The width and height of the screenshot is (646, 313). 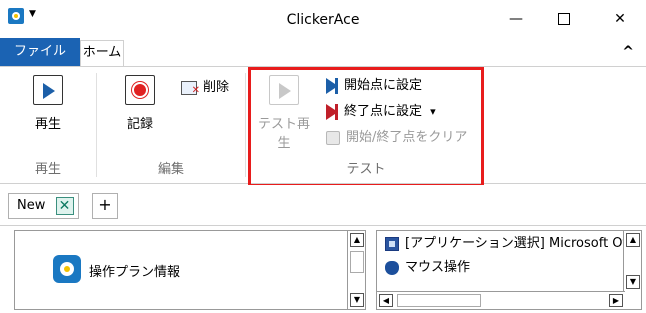 I want to click on plan-info-label: 操作プラン情報, so click(x=134, y=270).